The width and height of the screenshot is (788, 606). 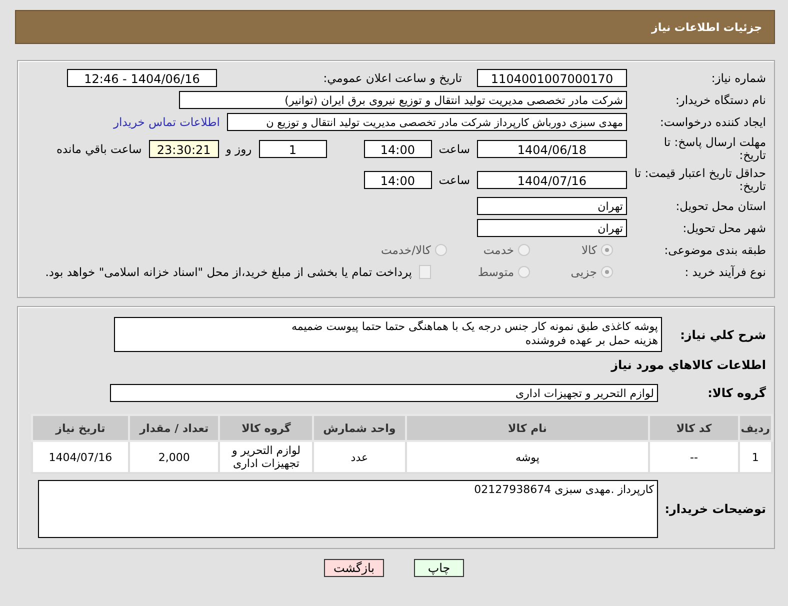 What do you see at coordinates (239, 149) in the screenshot?
I see `days-label: روز و` at bounding box center [239, 149].